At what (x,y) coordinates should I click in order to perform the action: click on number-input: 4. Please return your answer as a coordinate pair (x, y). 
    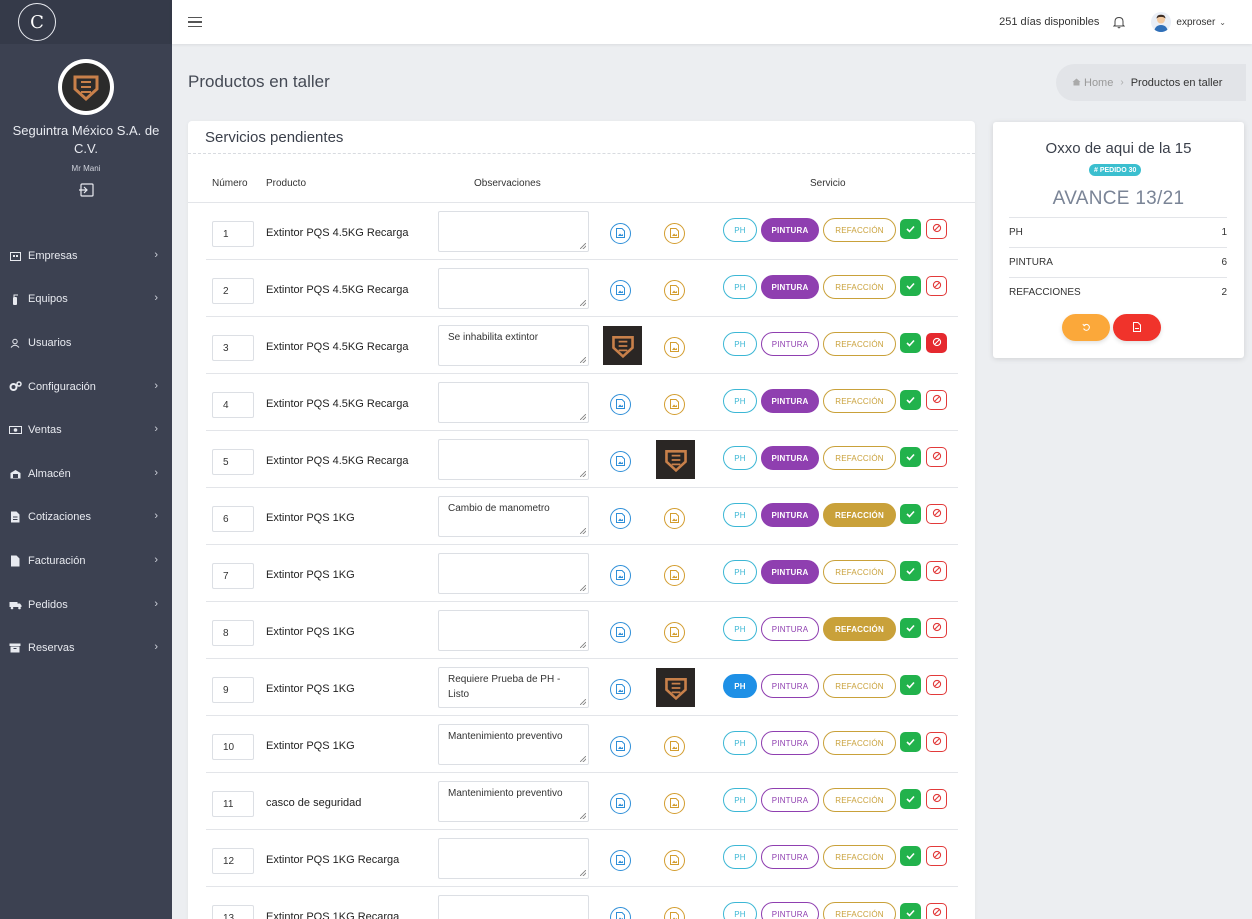
    Looking at the image, I should click on (233, 405).